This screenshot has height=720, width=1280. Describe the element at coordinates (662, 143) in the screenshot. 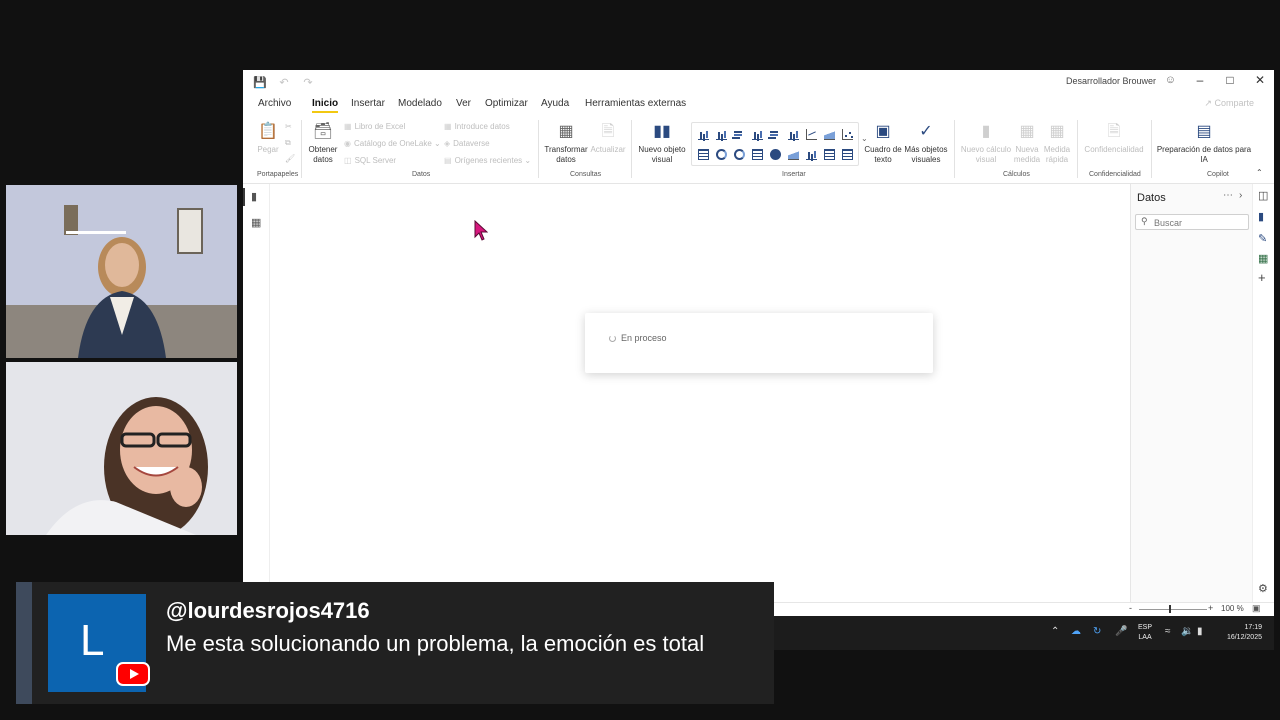

I see `new-visual-button: ▮▮ Nuevo objeto visual` at that location.